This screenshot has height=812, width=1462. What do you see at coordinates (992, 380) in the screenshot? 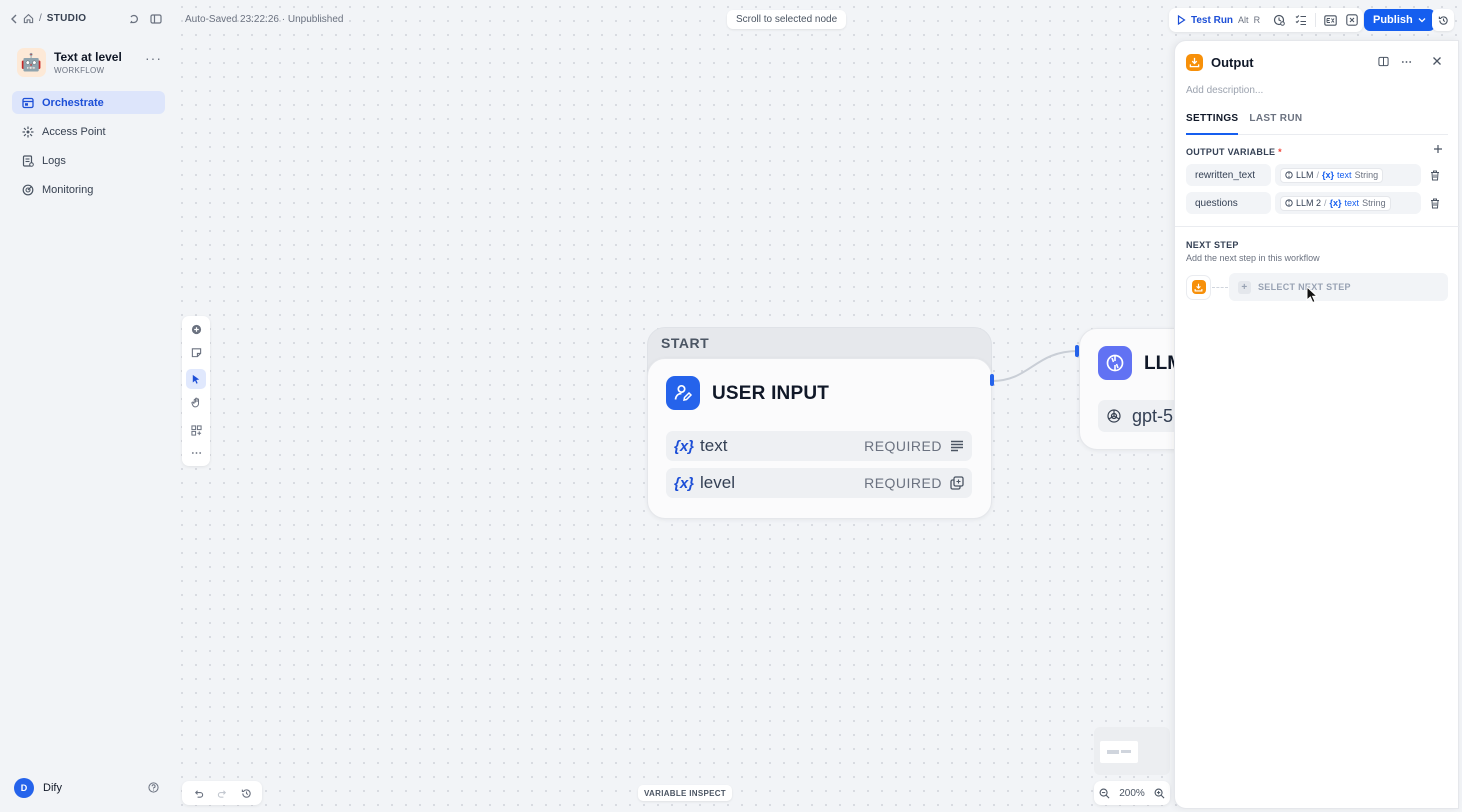
I see `start-output-handle` at bounding box center [992, 380].